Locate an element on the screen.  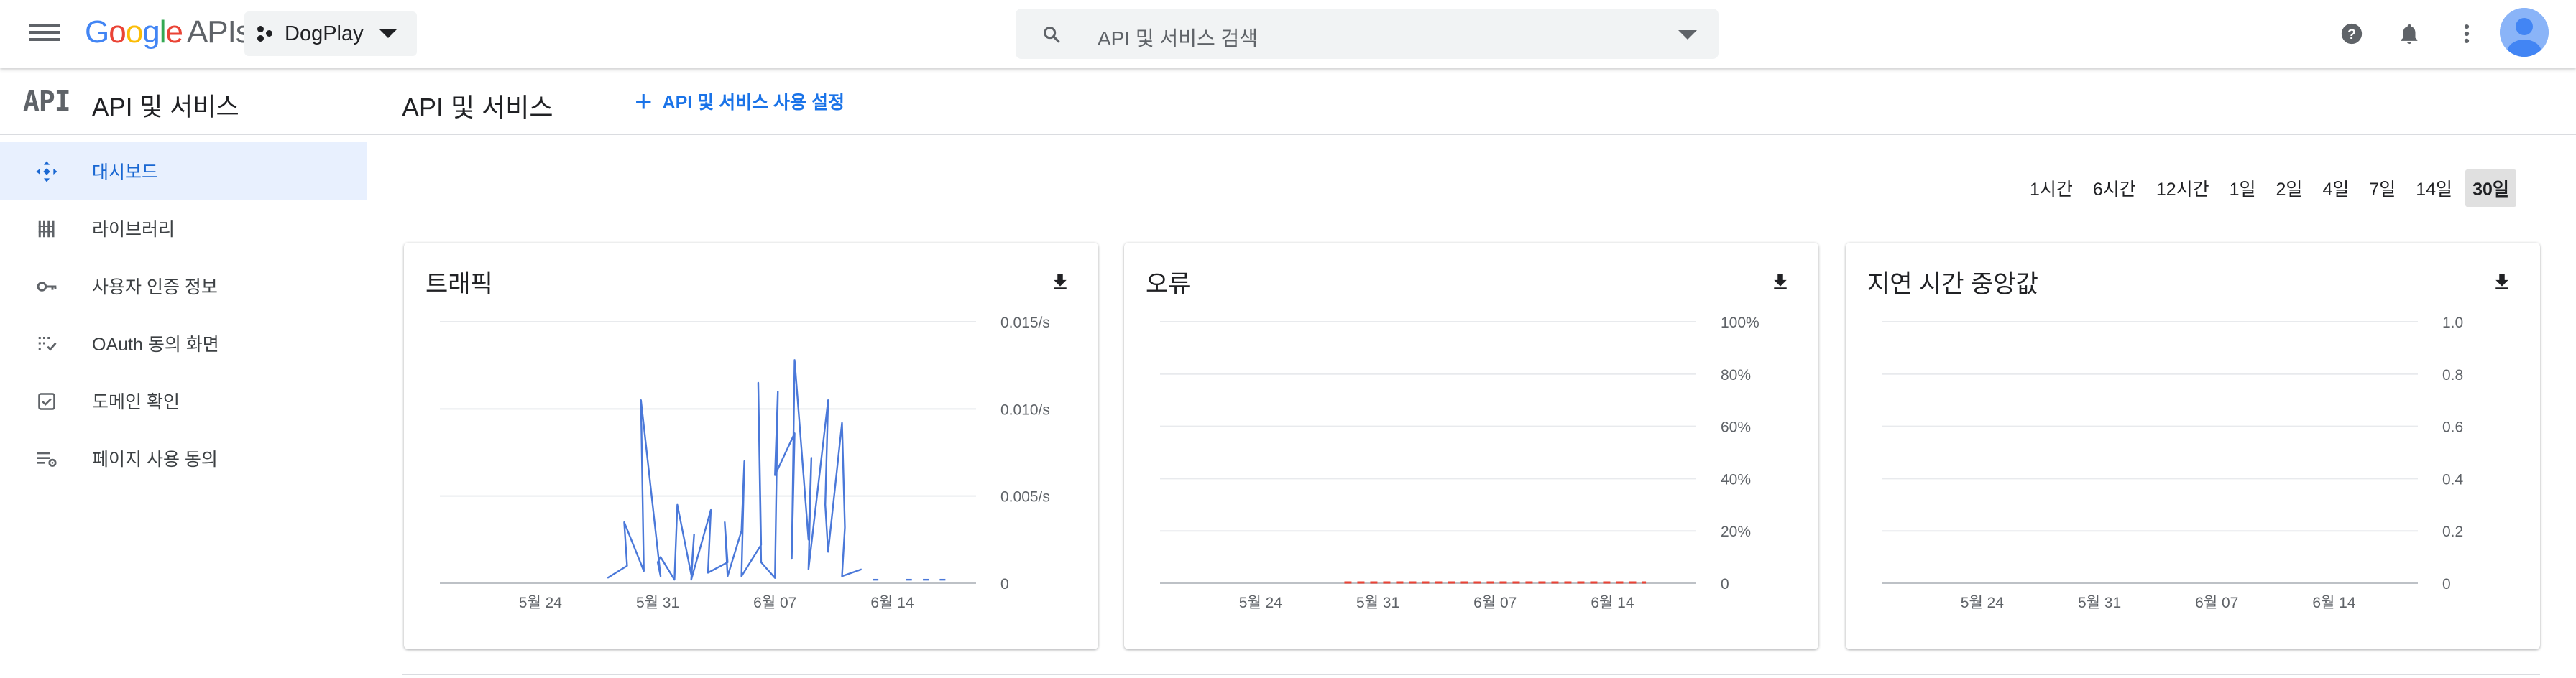
page-title: API 및 서비스 is located at coordinates (477, 108).